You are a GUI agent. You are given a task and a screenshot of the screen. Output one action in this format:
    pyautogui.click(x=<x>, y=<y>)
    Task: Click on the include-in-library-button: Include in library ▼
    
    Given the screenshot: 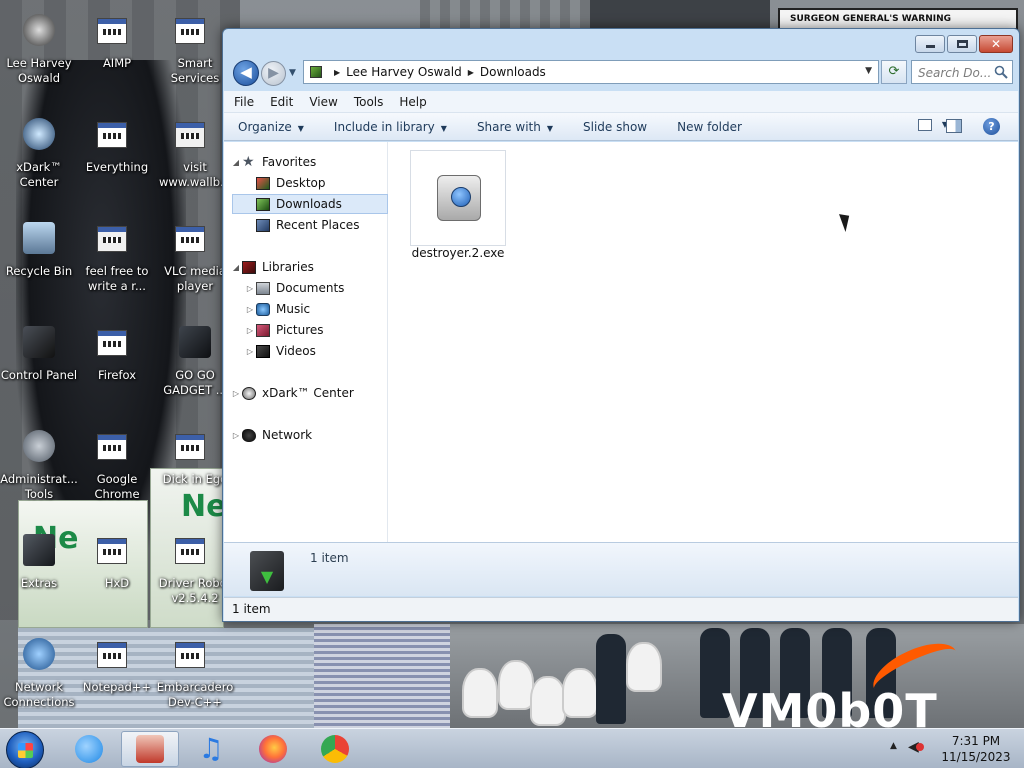 What is the action you would take?
    pyautogui.click(x=390, y=127)
    